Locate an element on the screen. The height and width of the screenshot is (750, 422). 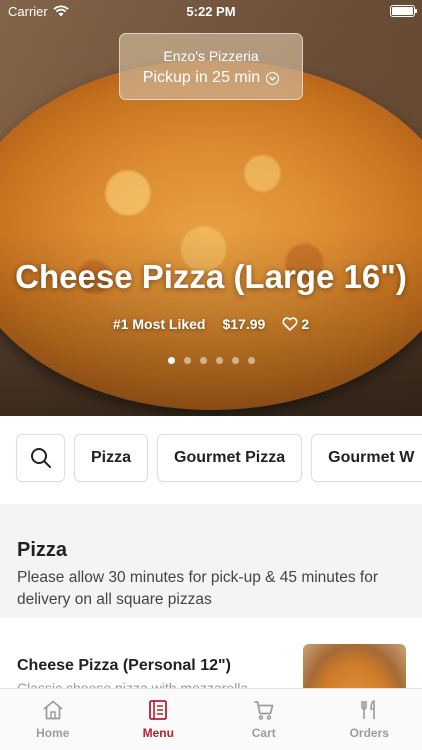
search-icon is located at coordinates (40, 458).